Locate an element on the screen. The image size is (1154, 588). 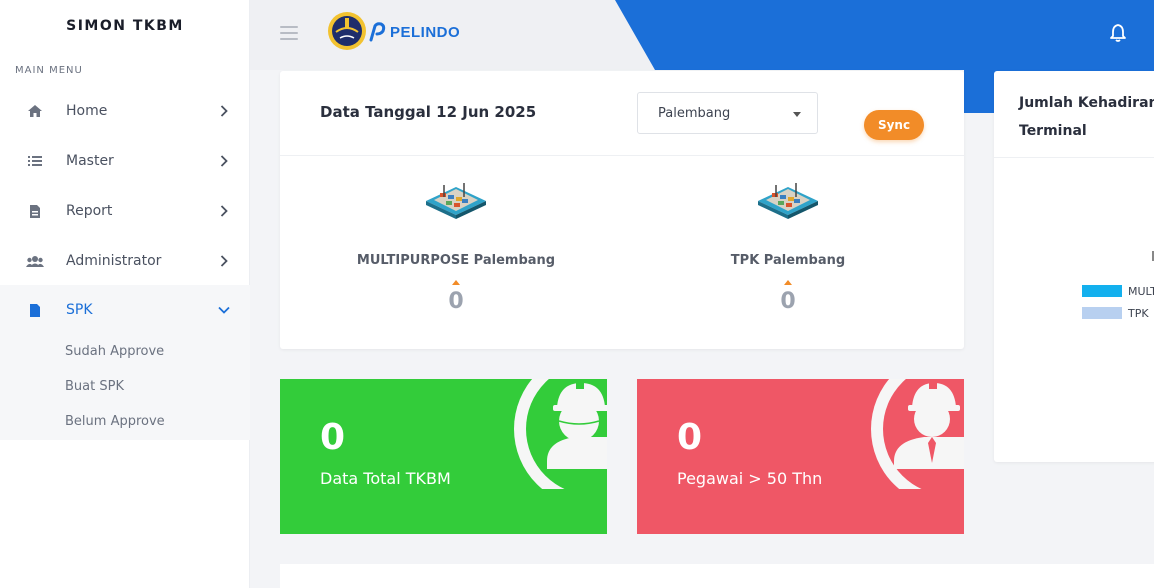
notification-bell-icon is located at coordinates (1118, 35).